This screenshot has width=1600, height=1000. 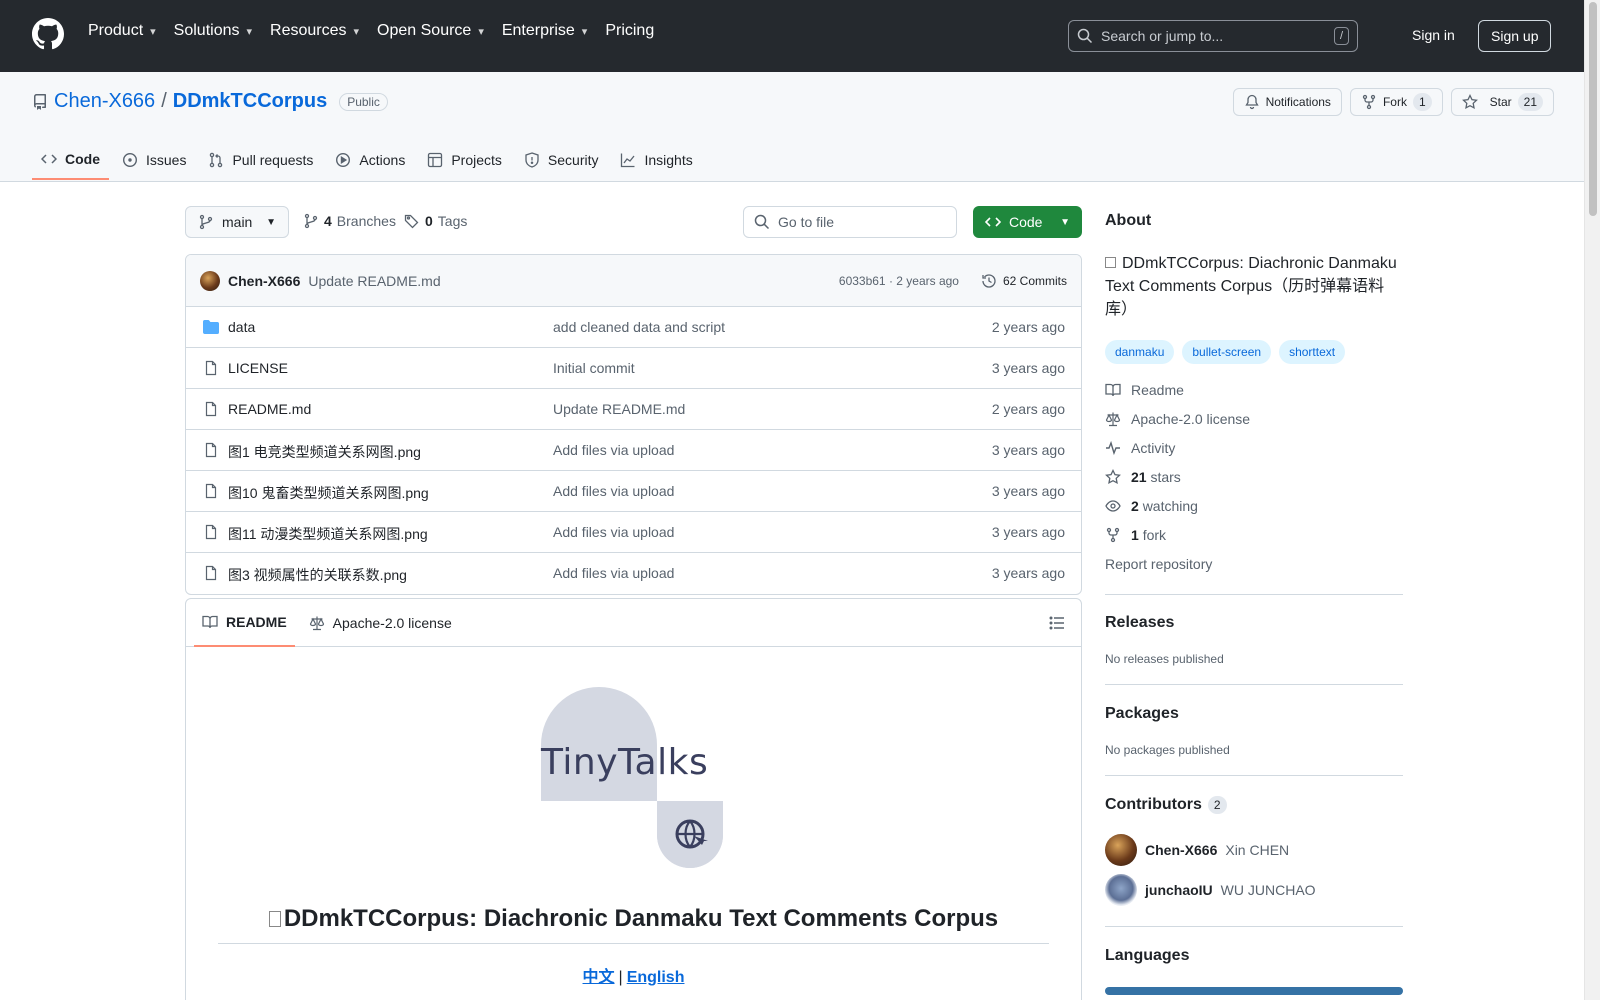 I want to click on file-commit-message: Initial commit, so click(x=594, y=368).